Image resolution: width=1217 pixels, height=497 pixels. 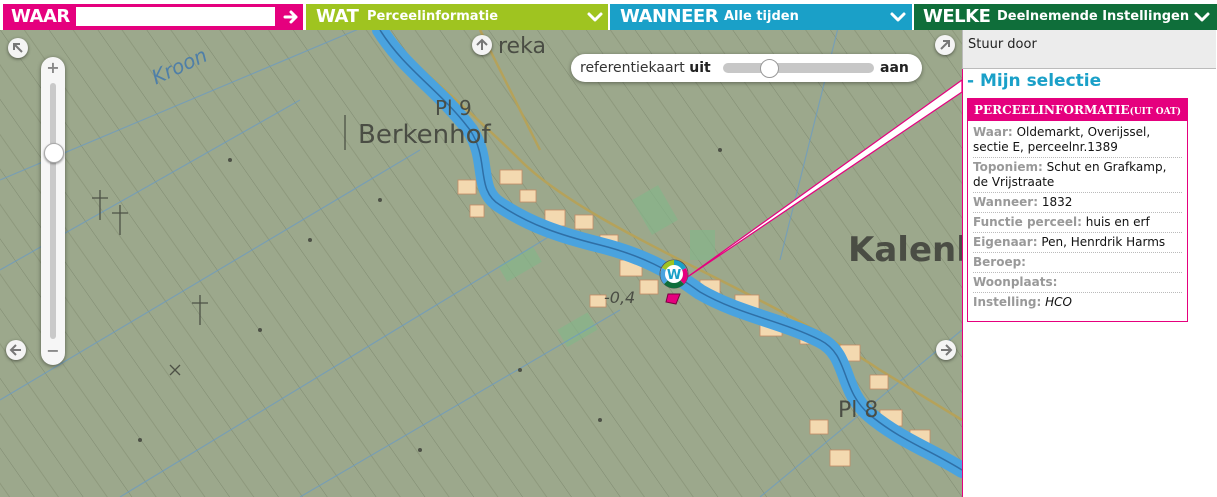 What do you see at coordinates (1022, 302) in the screenshot?
I see `info-row-instelling: Instelling: HCO` at bounding box center [1022, 302].